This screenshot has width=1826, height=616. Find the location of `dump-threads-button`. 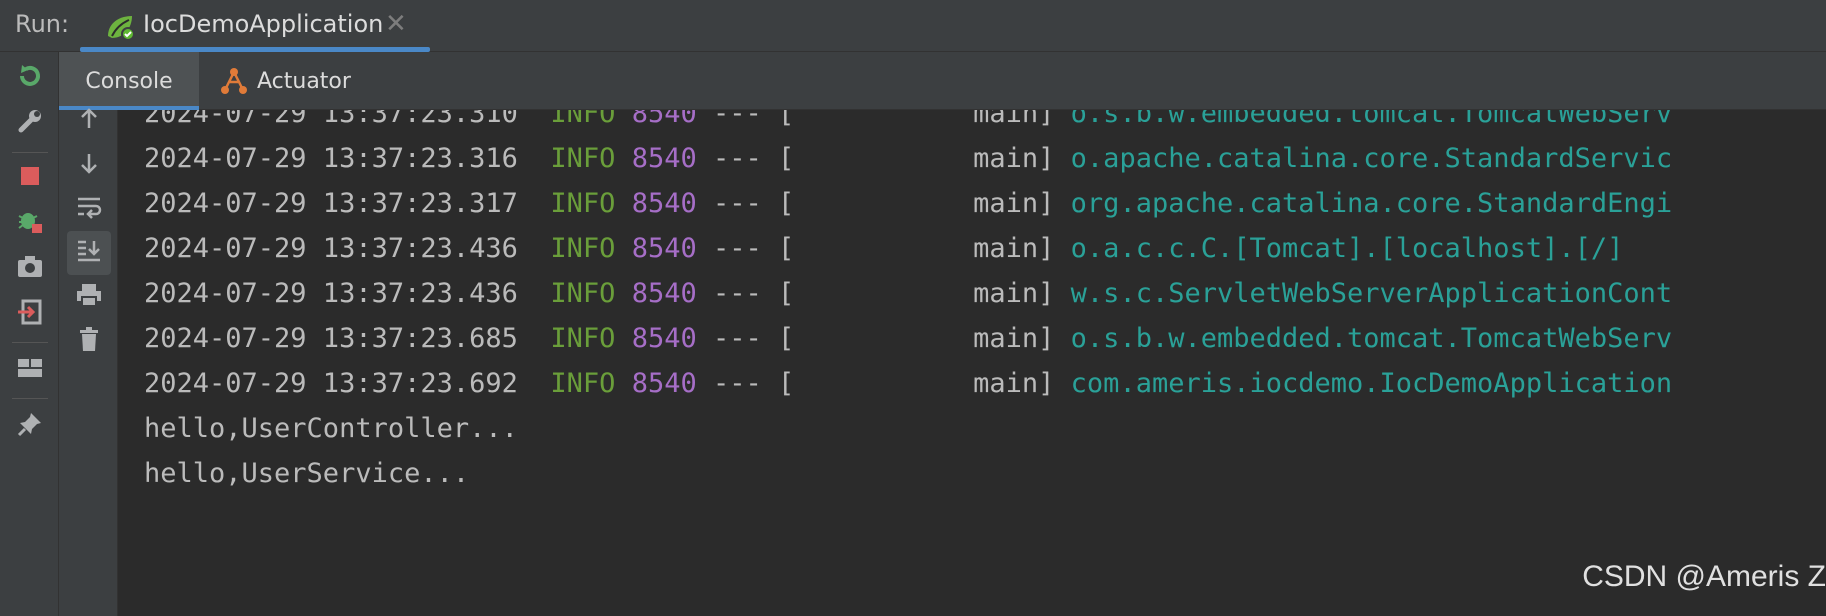

dump-threads-button is located at coordinates (30, 269).